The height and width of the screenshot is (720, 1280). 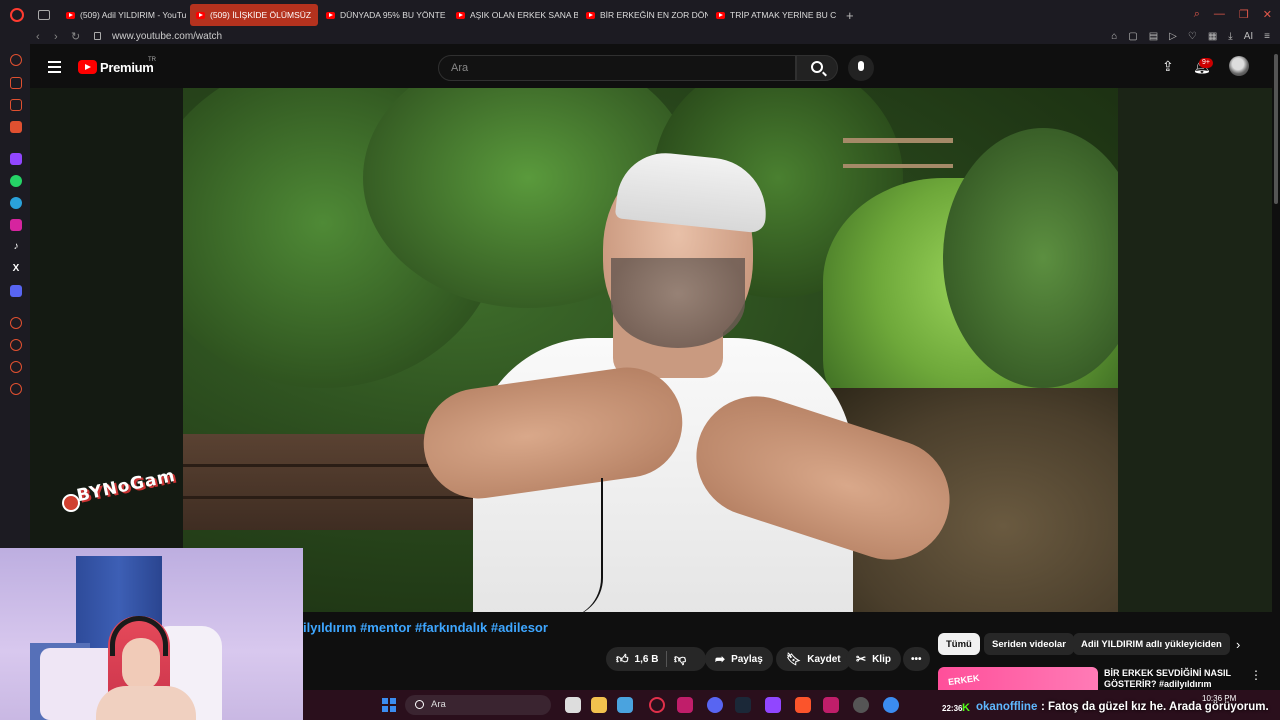 I want to click on tab: TRİP ATMAK YERİNE BU C, so click(x=774, y=15).